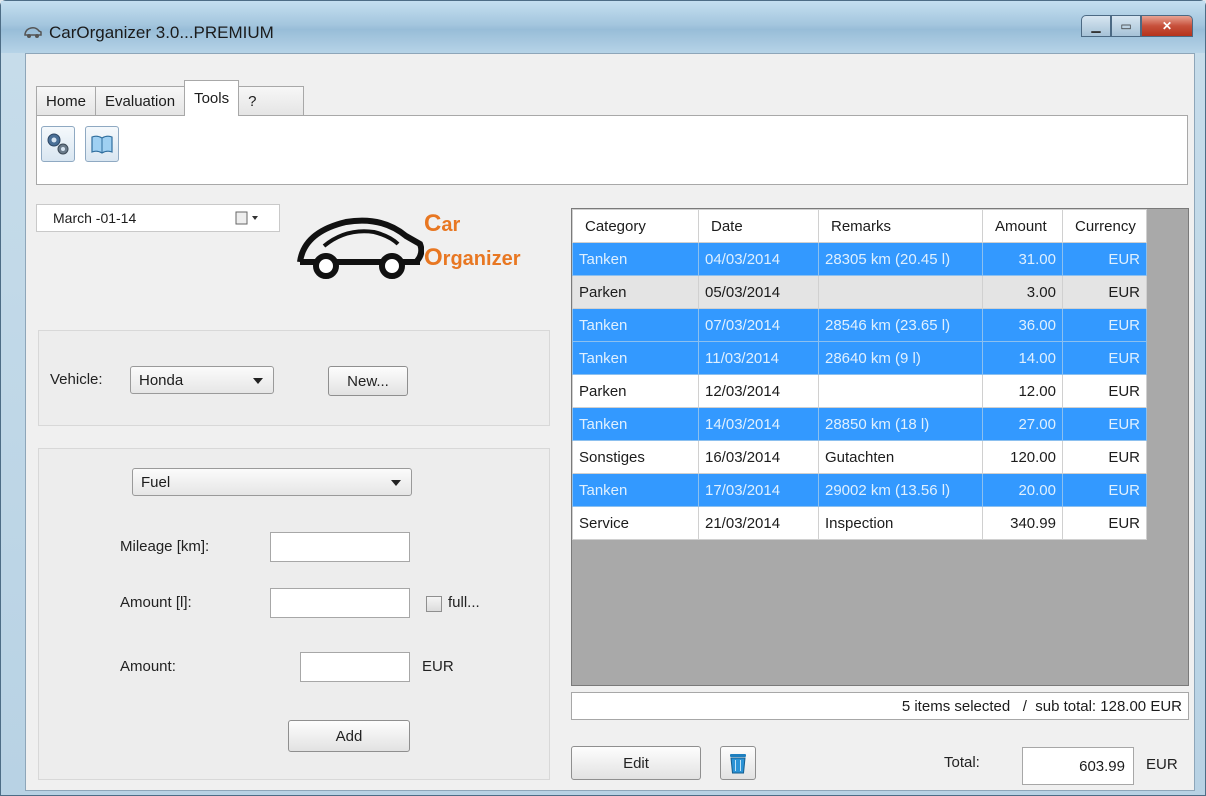 This screenshot has width=1206, height=796. What do you see at coordinates (1022, 226) in the screenshot?
I see `column-header-amount: Amount` at bounding box center [1022, 226].